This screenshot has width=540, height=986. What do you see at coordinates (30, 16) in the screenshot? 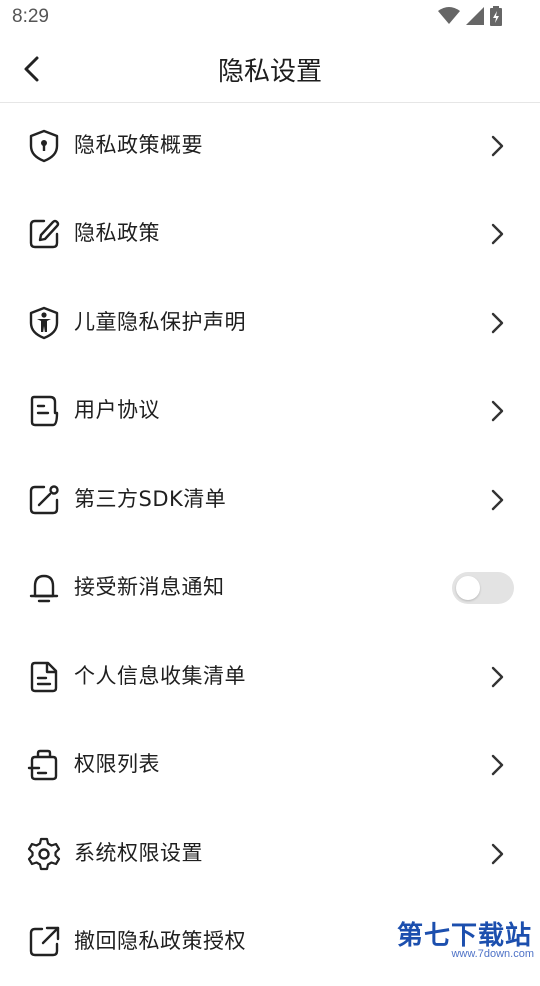
I see `status-time: 8:29` at bounding box center [30, 16].